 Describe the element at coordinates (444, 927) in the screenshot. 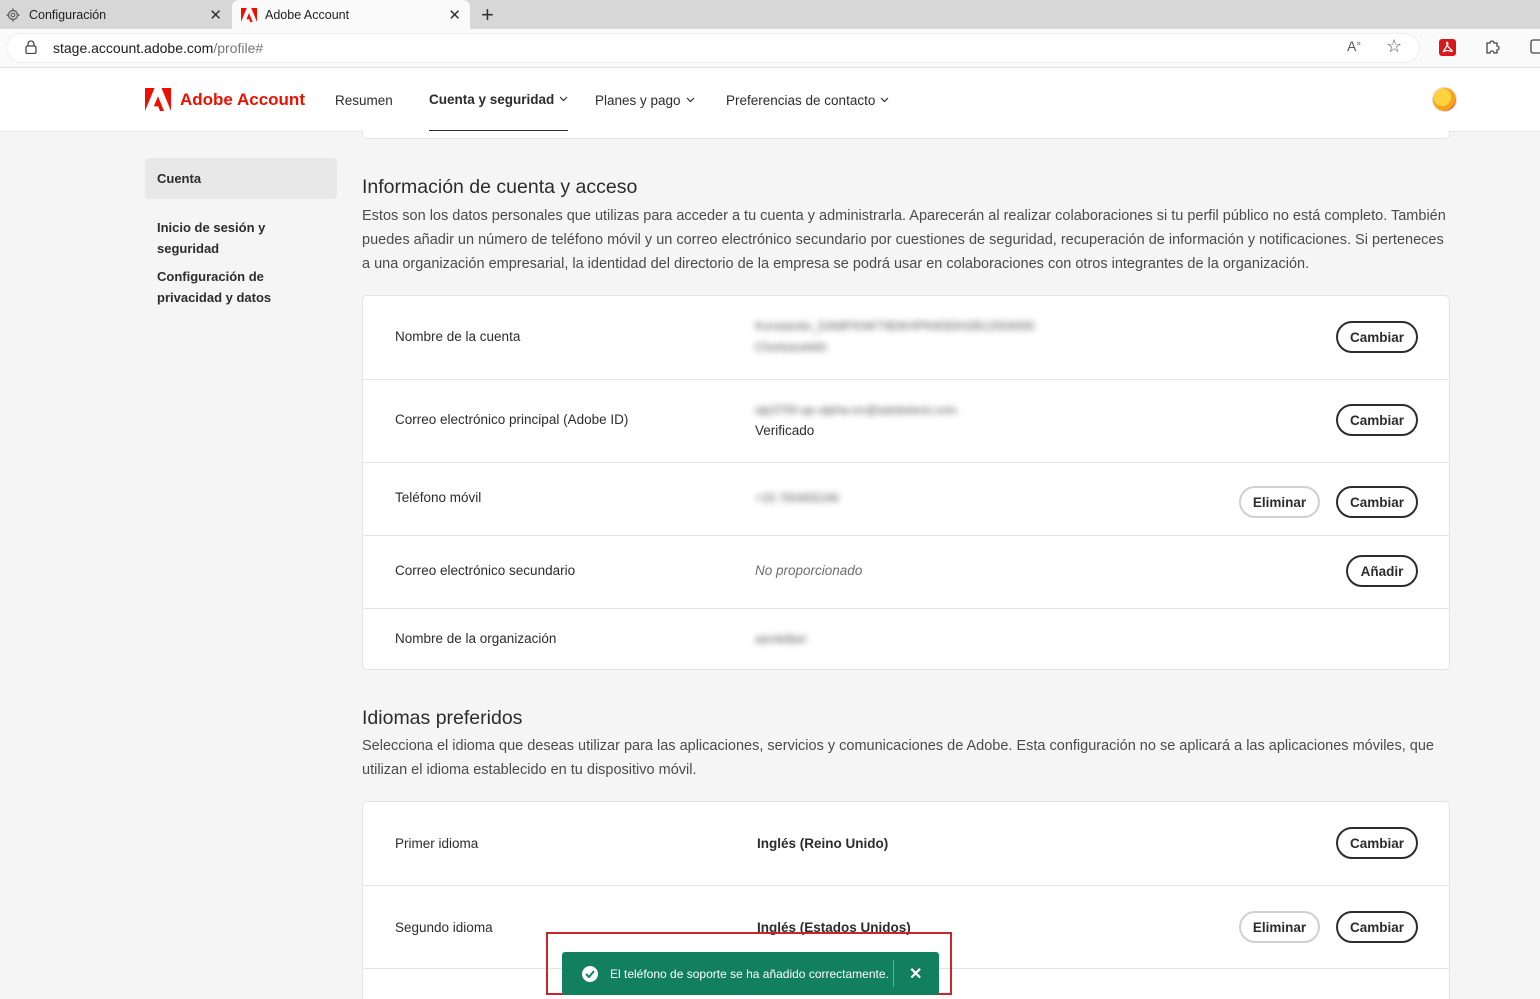

I see `row-label: Segundo idioma` at that location.